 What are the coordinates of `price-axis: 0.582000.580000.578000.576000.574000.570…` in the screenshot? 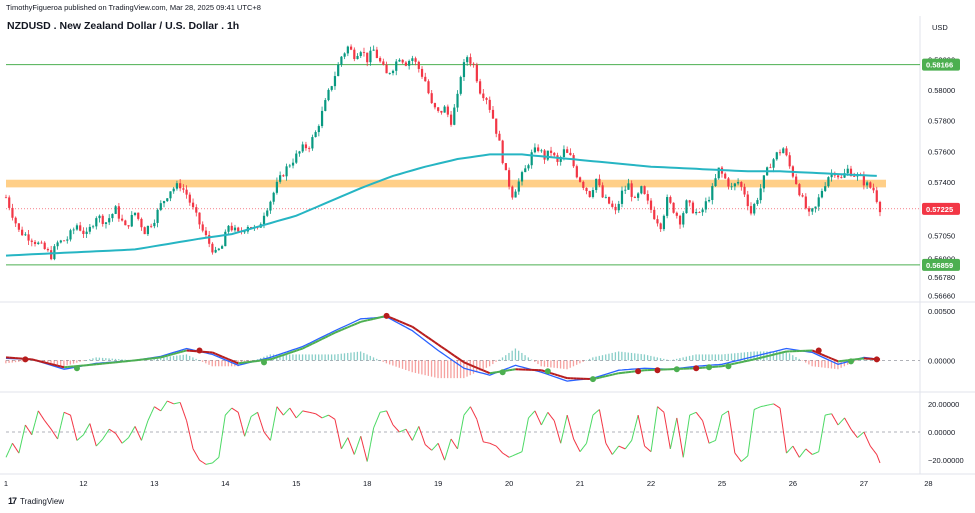 It's located at (943, 260).